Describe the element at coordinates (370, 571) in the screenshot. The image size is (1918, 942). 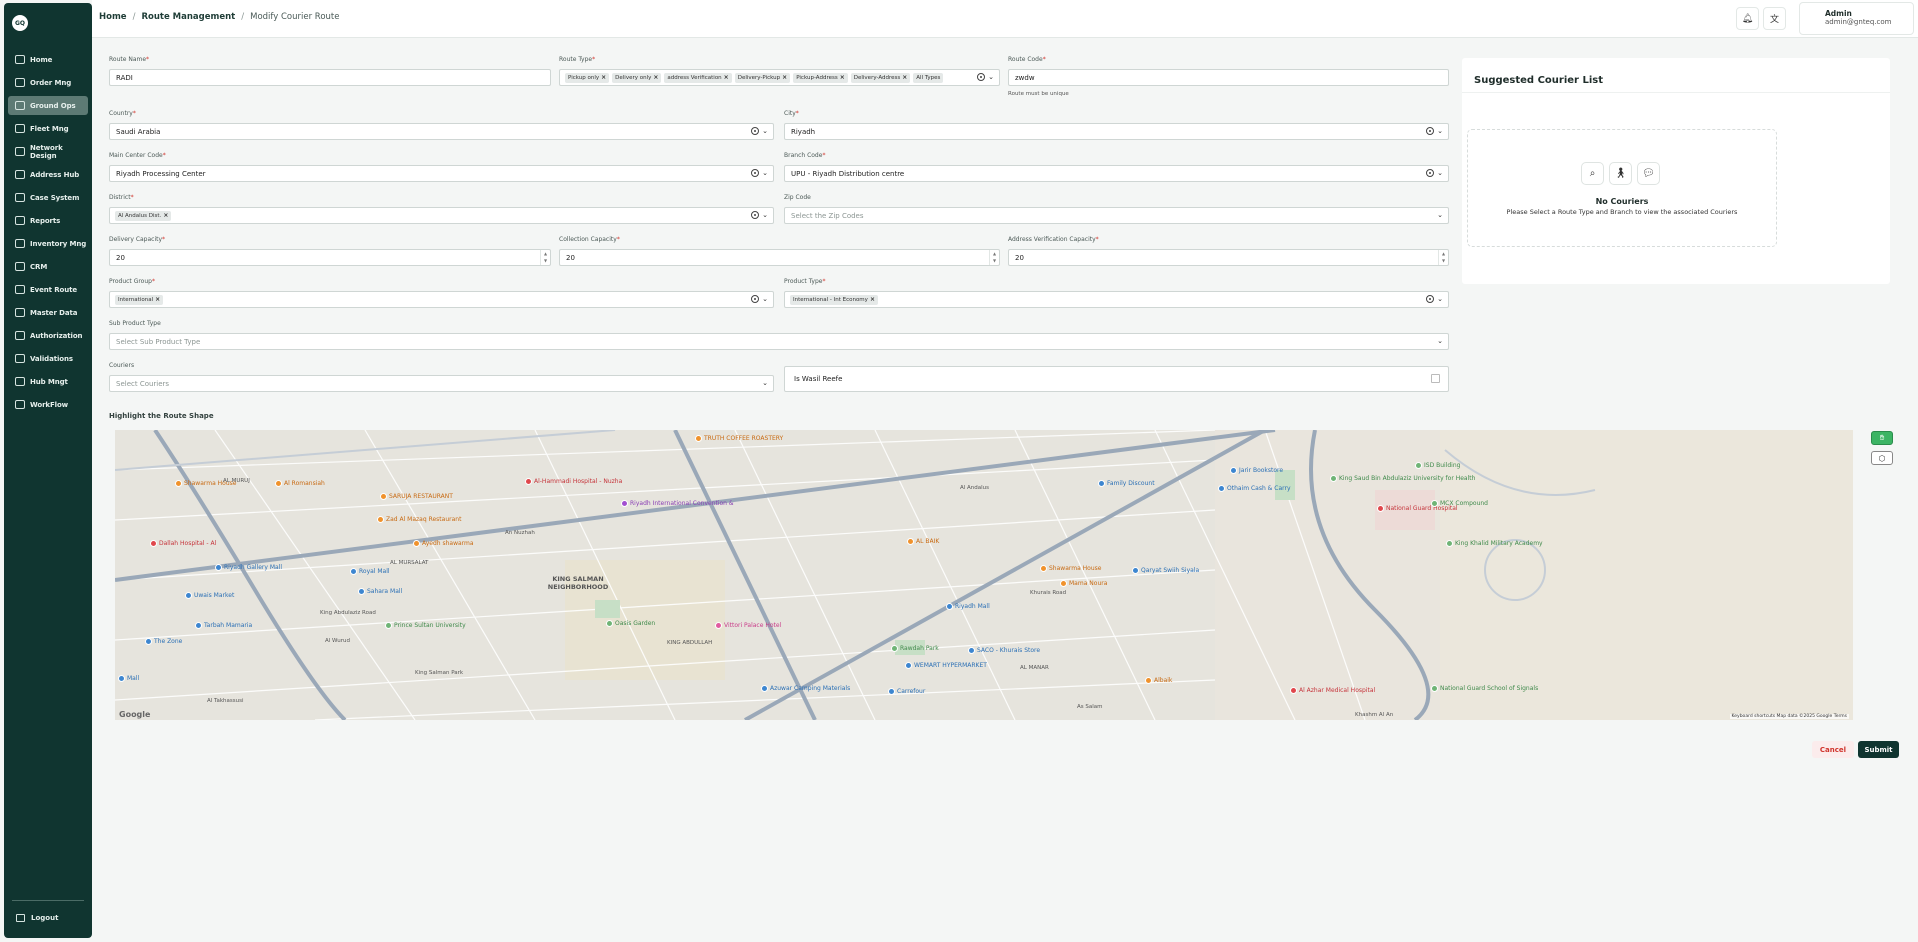
I see `map-poi: Royal Mall` at that location.